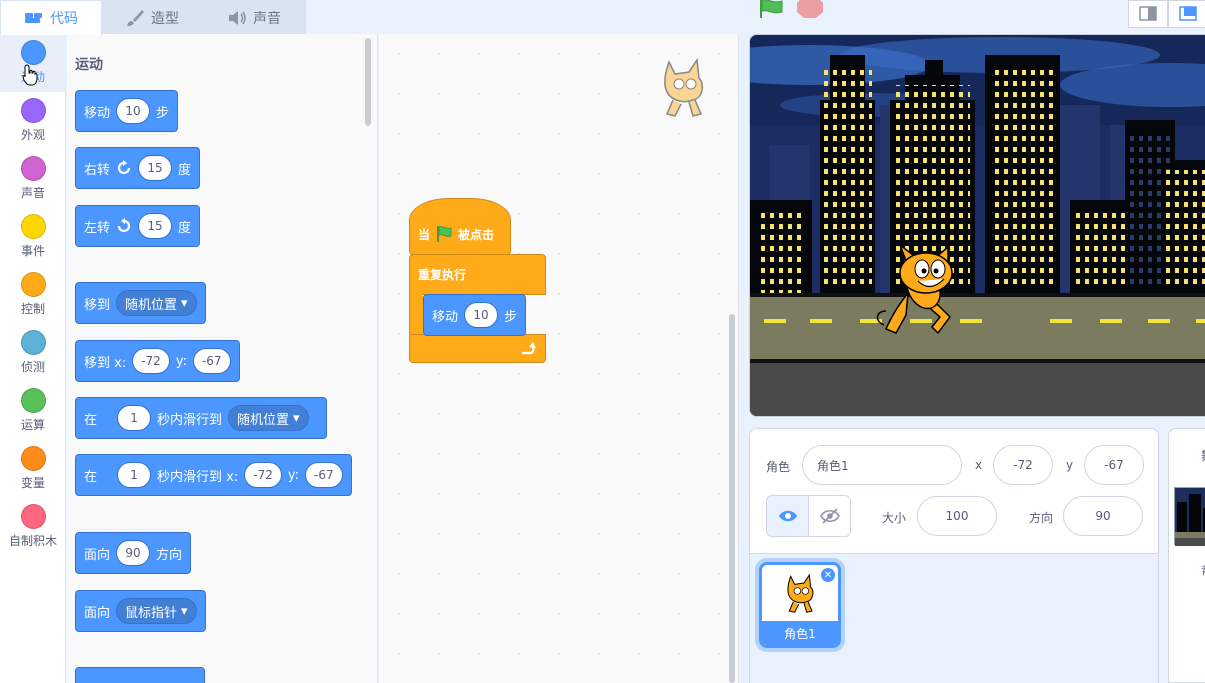 The height and width of the screenshot is (683, 1205). I want to click on green-flag-button, so click(770, 9).